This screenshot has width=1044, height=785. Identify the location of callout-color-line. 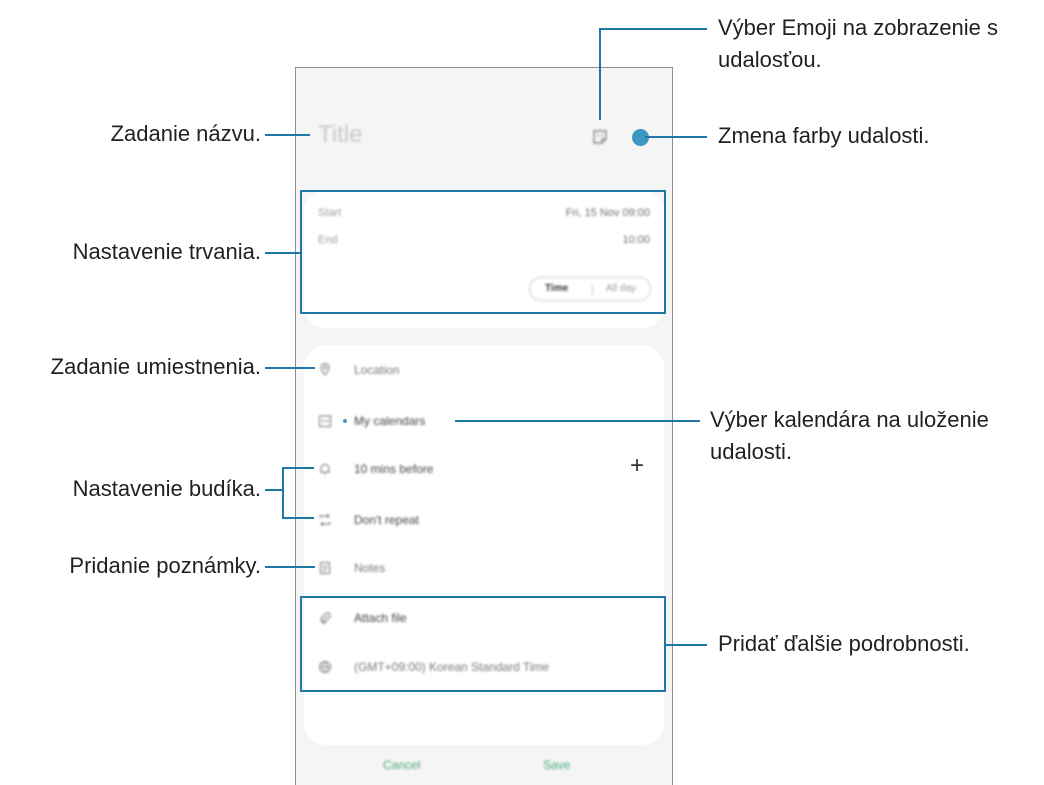
(676, 137).